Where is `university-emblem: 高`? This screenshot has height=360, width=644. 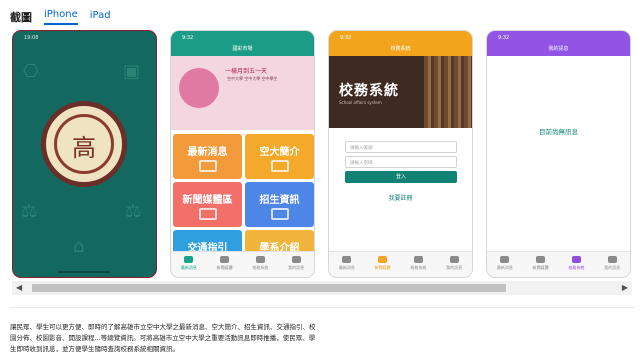 university-emblem: 高 is located at coordinates (84, 144).